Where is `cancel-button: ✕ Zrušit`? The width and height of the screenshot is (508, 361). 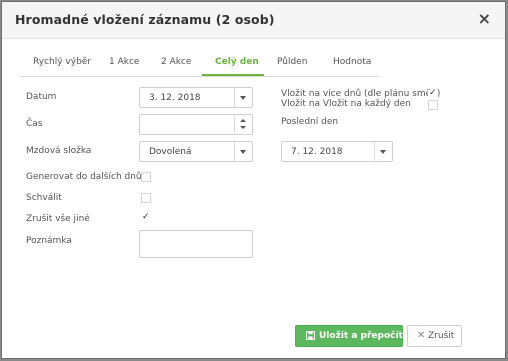 cancel-button: ✕ Zrušit is located at coordinates (434, 336).